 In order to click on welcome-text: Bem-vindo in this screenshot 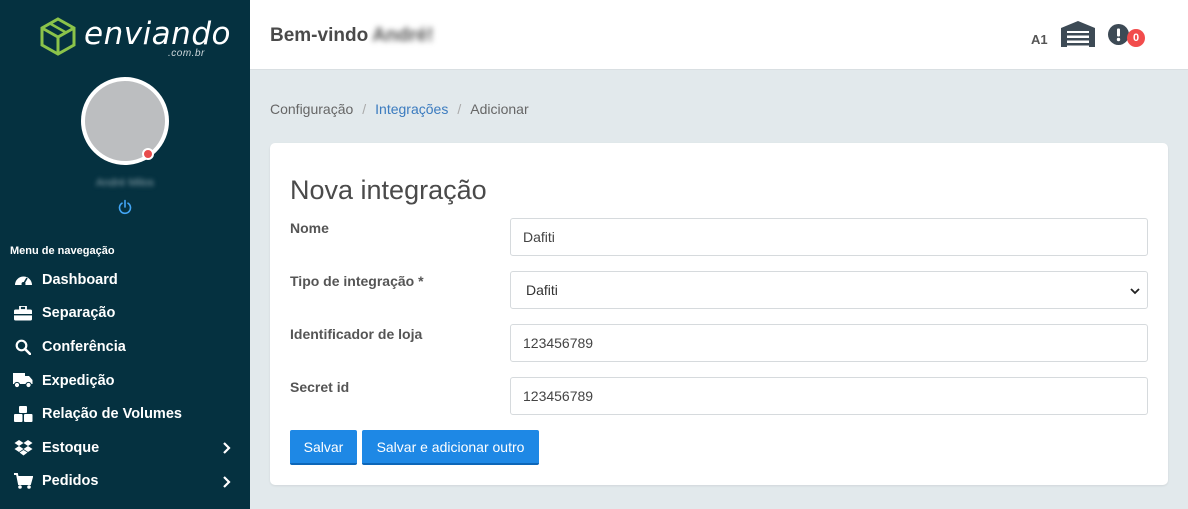, I will do `click(319, 35)`.